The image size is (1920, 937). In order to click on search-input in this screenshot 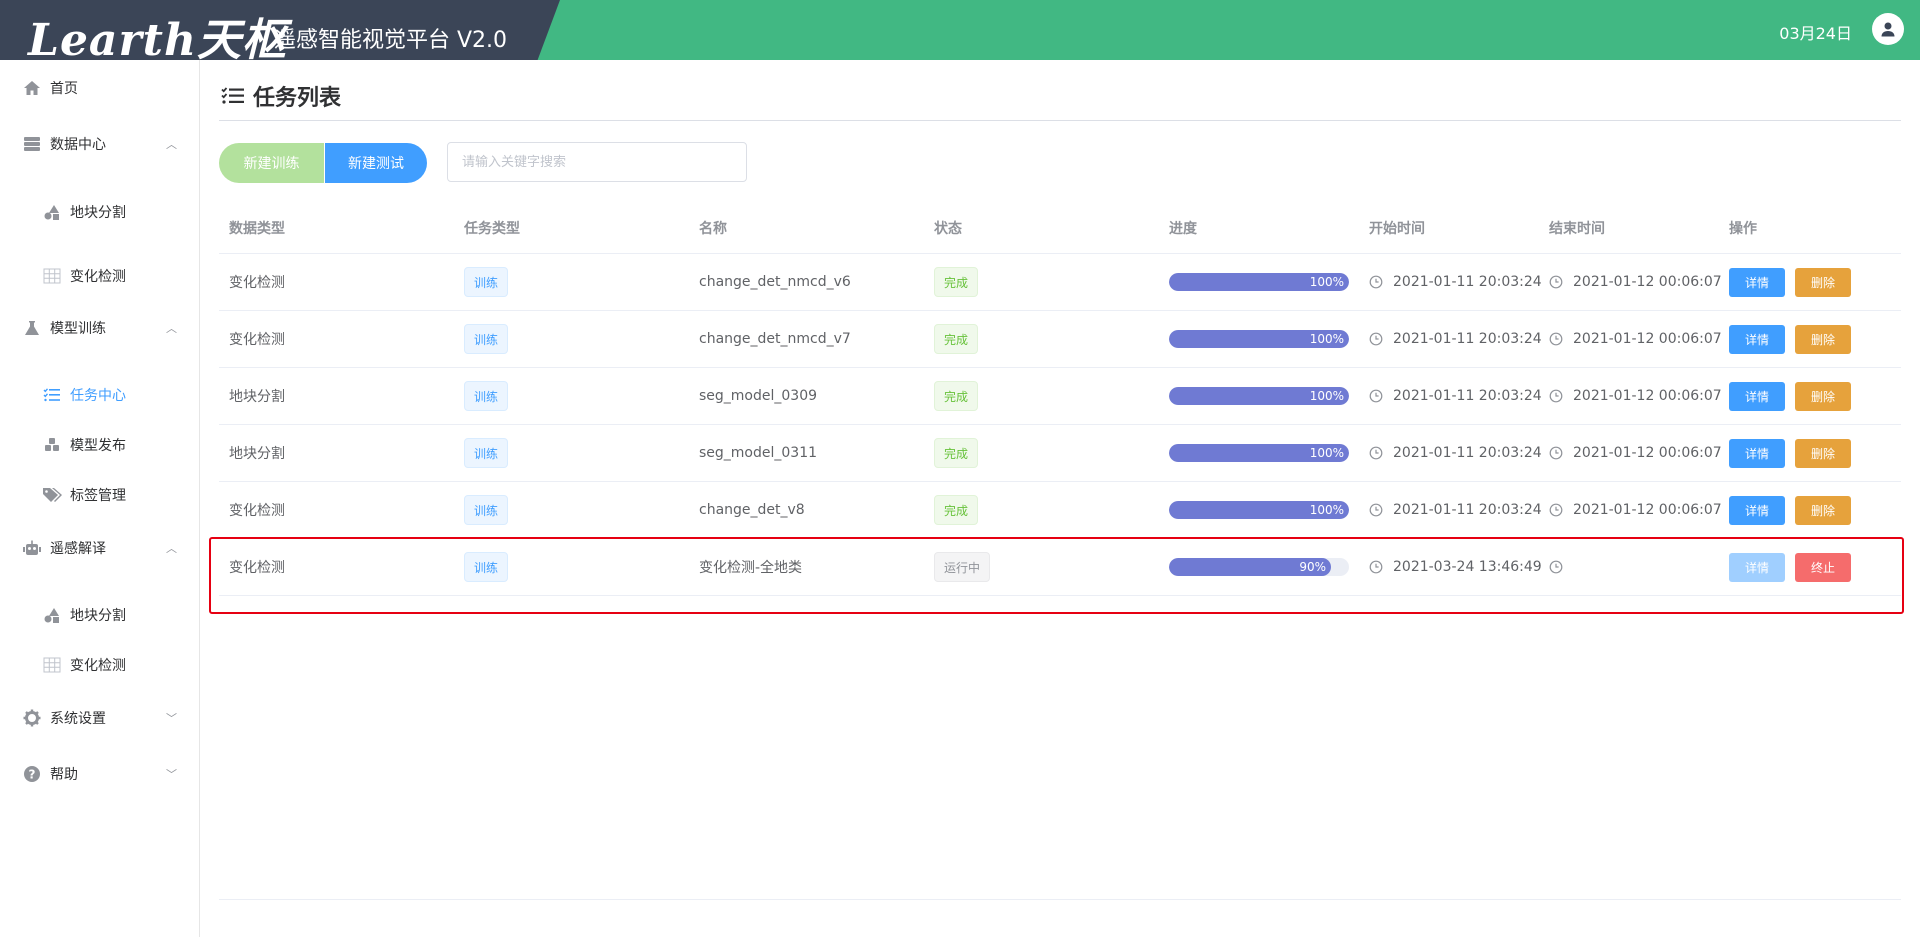, I will do `click(597, 162)`.